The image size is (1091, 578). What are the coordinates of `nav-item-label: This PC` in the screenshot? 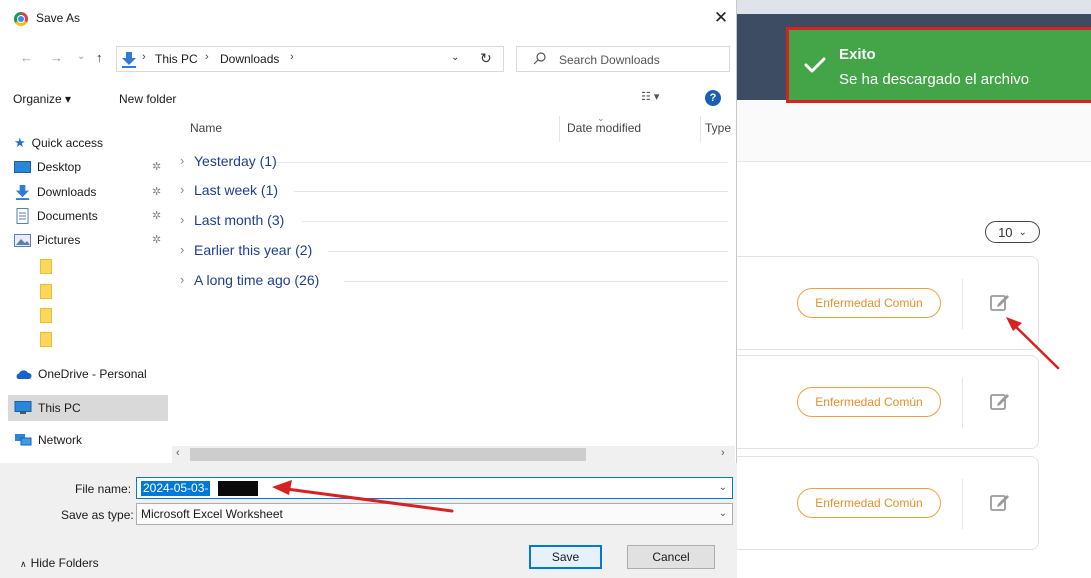 It's located at (59, 408).